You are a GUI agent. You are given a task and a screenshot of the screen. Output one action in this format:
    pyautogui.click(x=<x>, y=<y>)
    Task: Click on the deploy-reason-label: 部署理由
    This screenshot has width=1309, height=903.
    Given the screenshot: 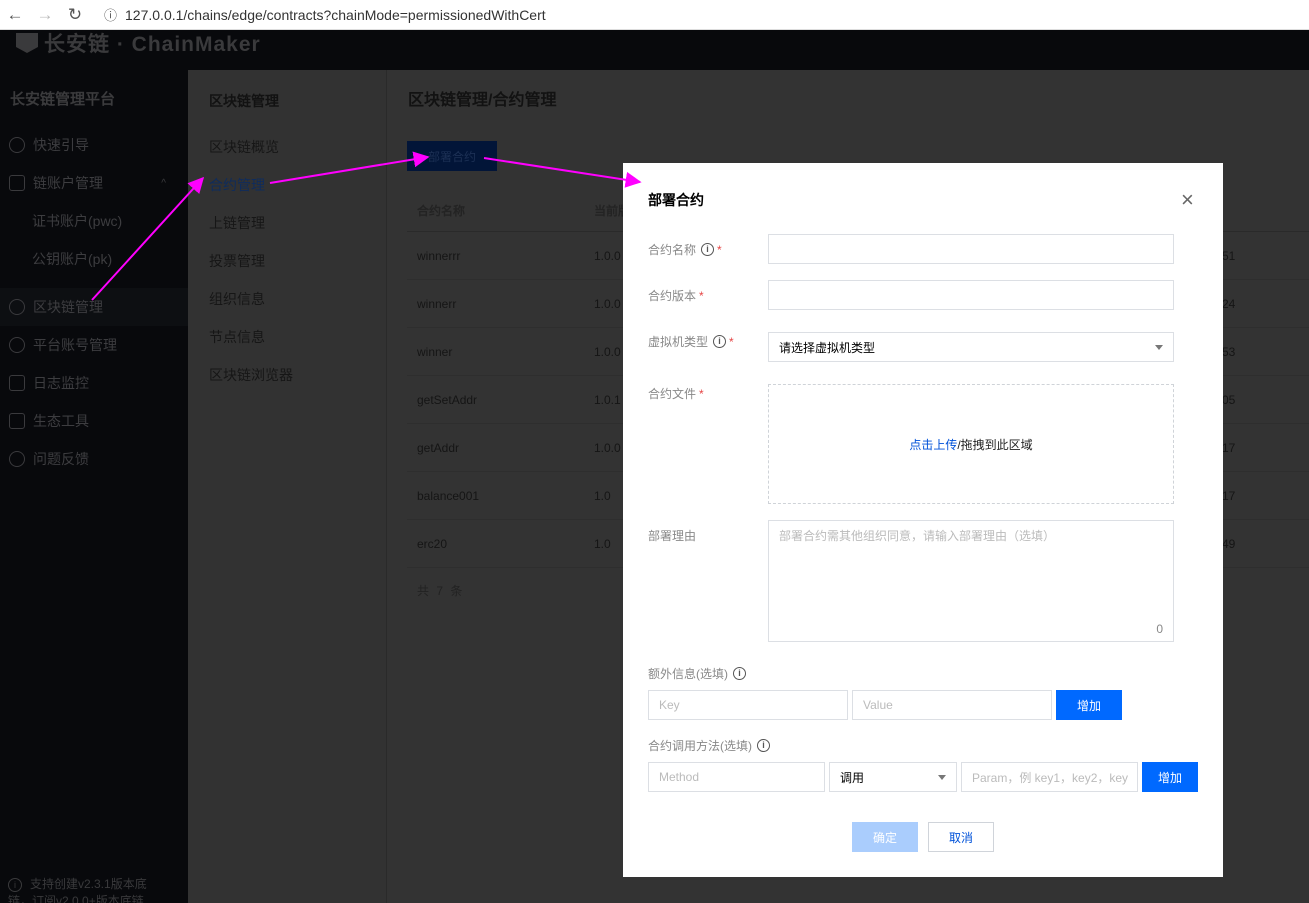 What is the action you would take?
    pyautogui.click(x=672, y=535)
    